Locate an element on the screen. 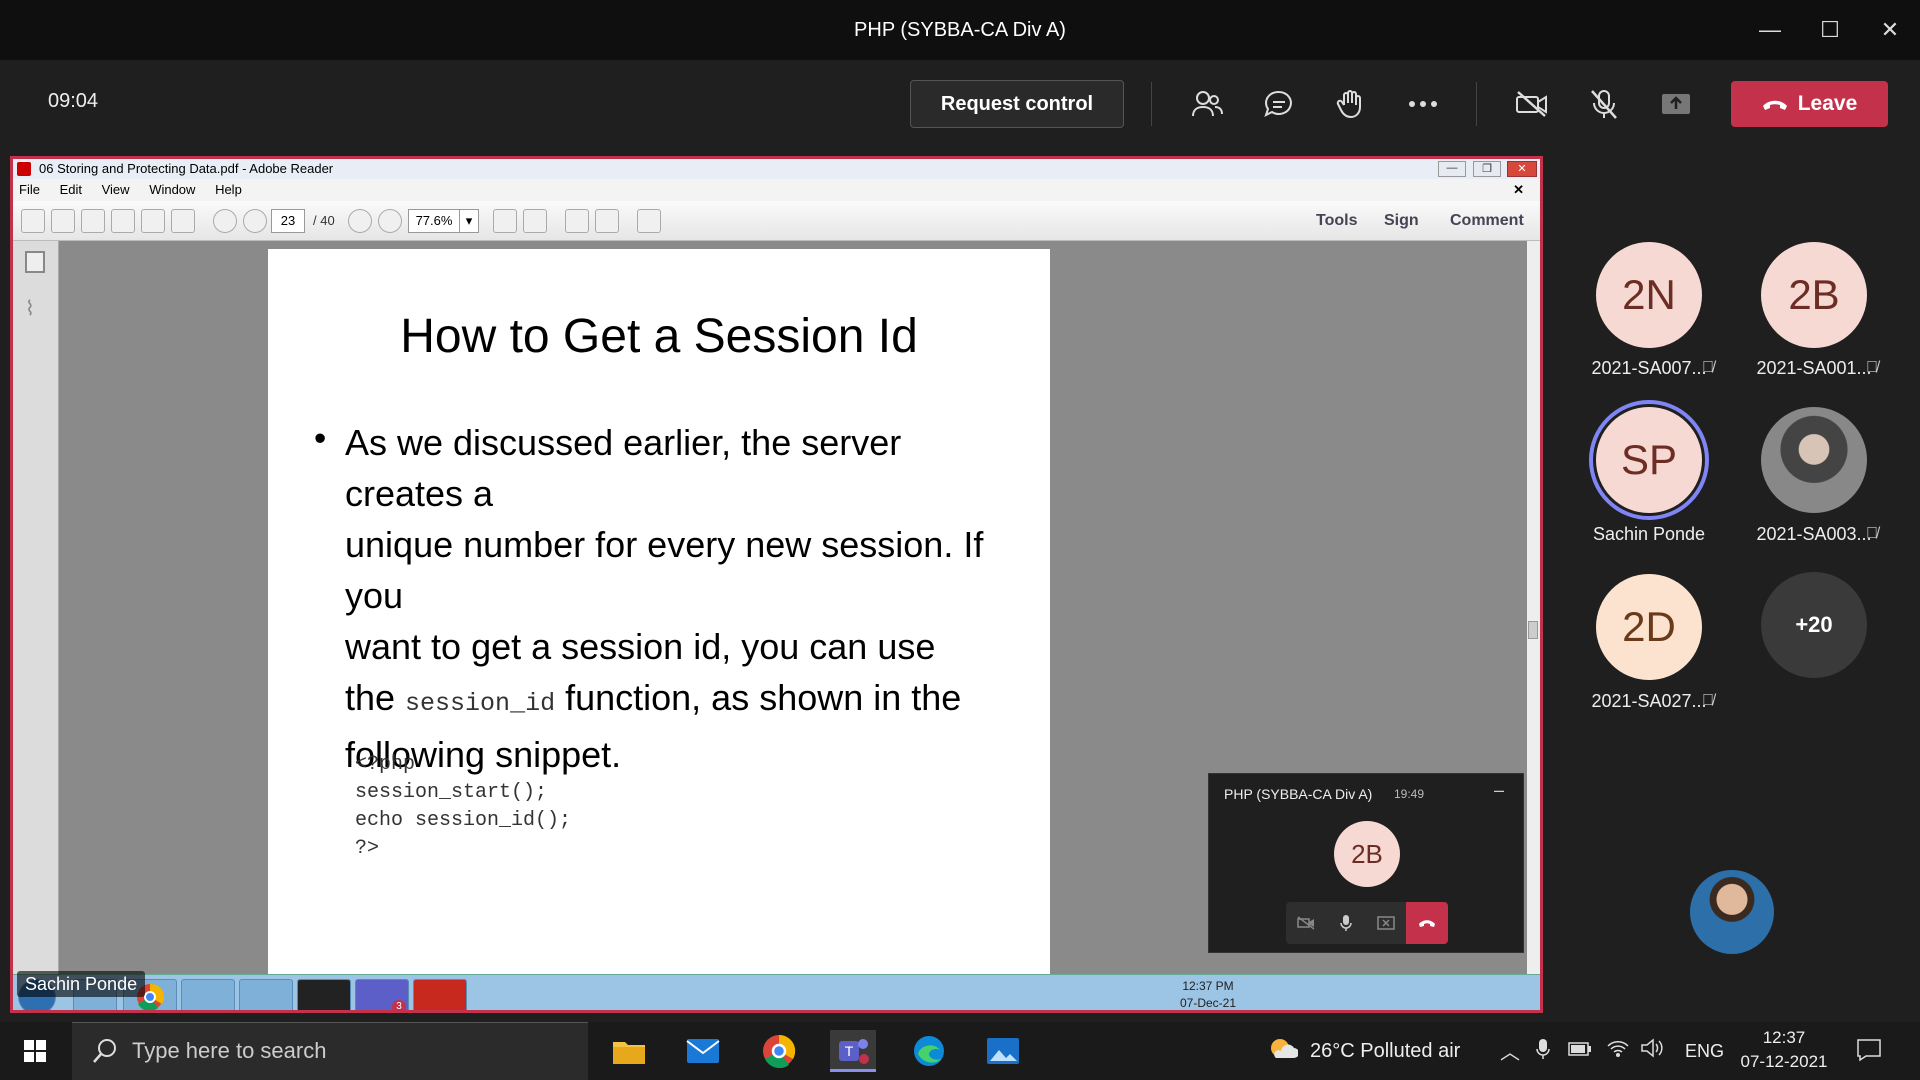  next-page-icon is located at coordinates (255, 221).